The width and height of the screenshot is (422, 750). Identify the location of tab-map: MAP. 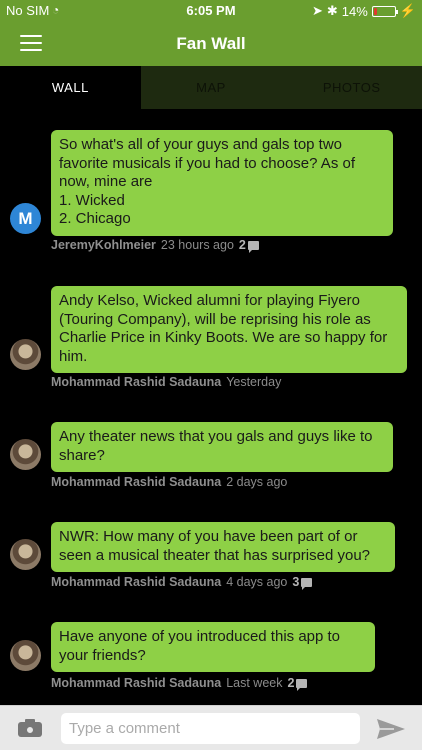
(211, 87).